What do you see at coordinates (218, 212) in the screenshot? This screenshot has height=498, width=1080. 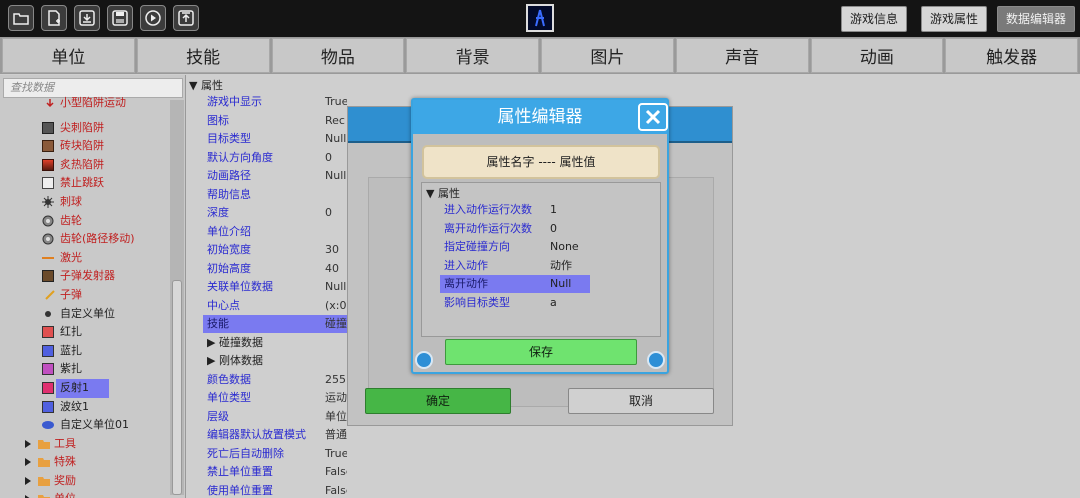 I see `property-key: 深度` at bounding box center [218, 212].